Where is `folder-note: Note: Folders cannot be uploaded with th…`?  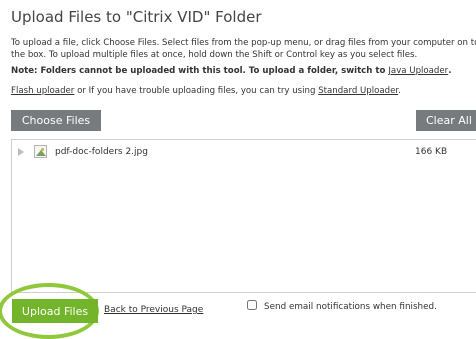
folder-note: Note: Folders cannot be uploaded with th… is located at coordinates (231, 71).